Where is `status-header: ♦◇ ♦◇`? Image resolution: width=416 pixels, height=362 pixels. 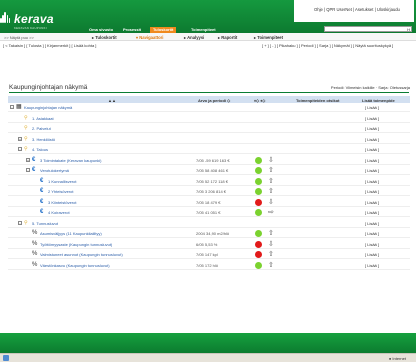 status-header: ♦◇ ♦◇ is located at coordinates (259, 100).